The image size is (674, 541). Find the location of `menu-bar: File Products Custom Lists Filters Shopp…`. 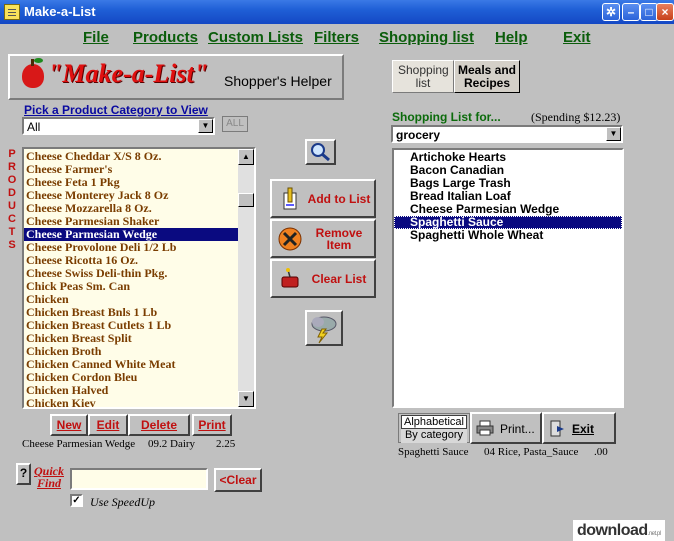

menu-bar: File Products Custom Lists Filters Shopp… is located at coordinates (337, 37).